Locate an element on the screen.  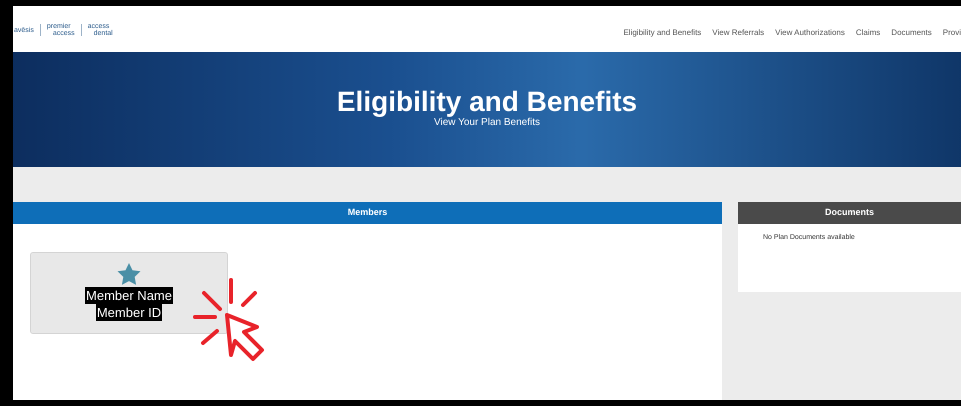
nav-link: Claims is located at coordinates (868, 33).